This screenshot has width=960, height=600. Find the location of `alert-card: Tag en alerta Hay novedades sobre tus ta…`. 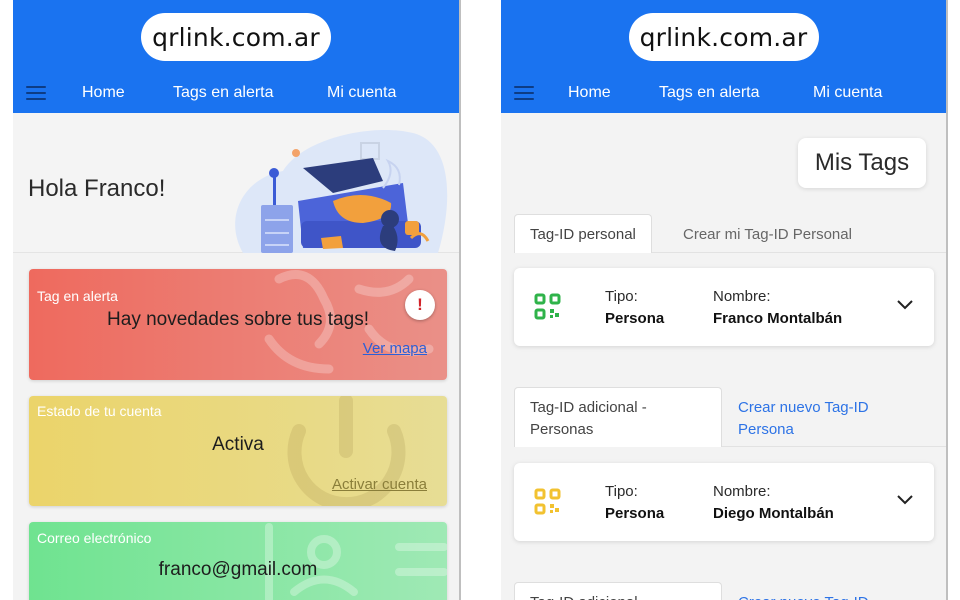

alert-card: Tag en alerta Hay novedades sobre tus ta… is located at coordinates (238, 324).